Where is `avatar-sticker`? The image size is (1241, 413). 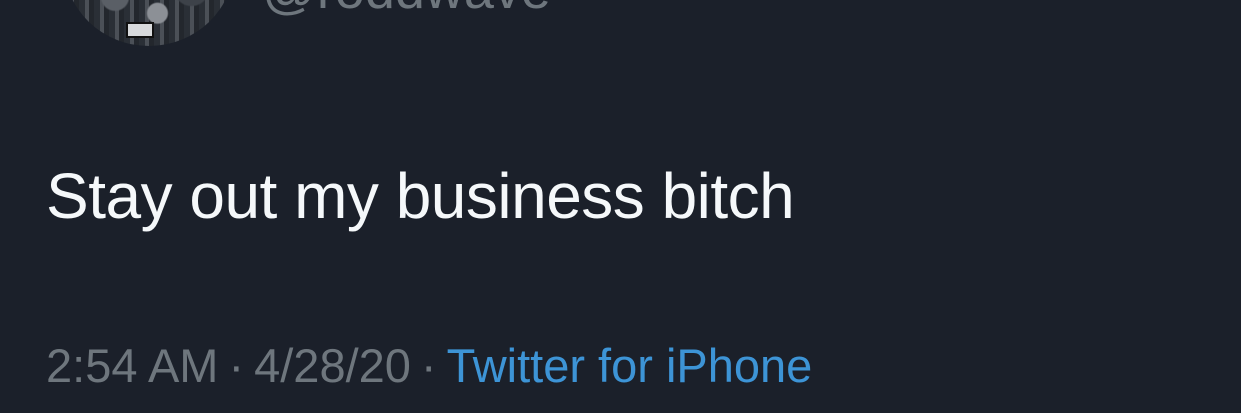
avatar-sticker is located at coordinates (140, 30).